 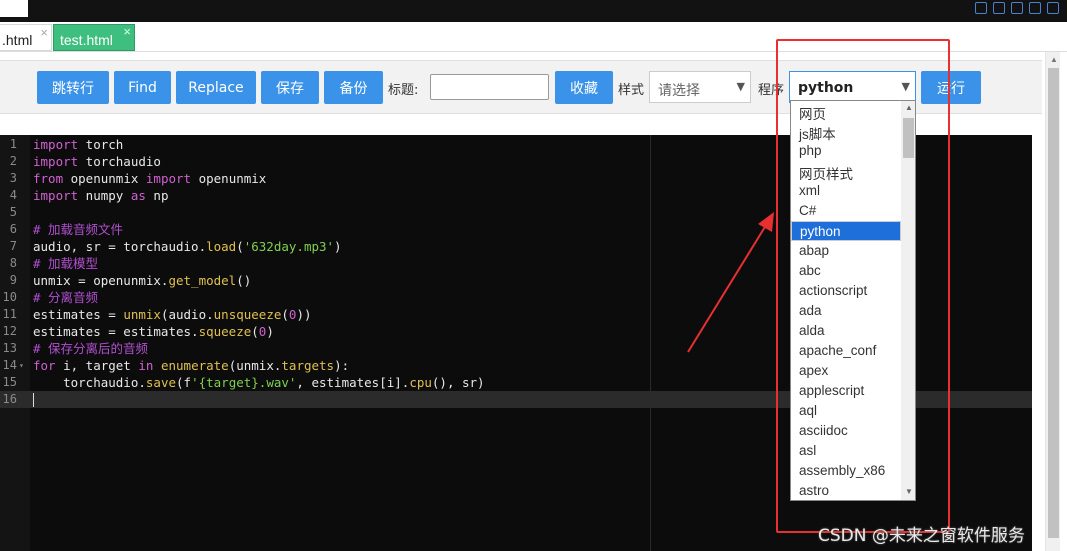 I want to click on annotation-arrow, so click(x=730, y=282).